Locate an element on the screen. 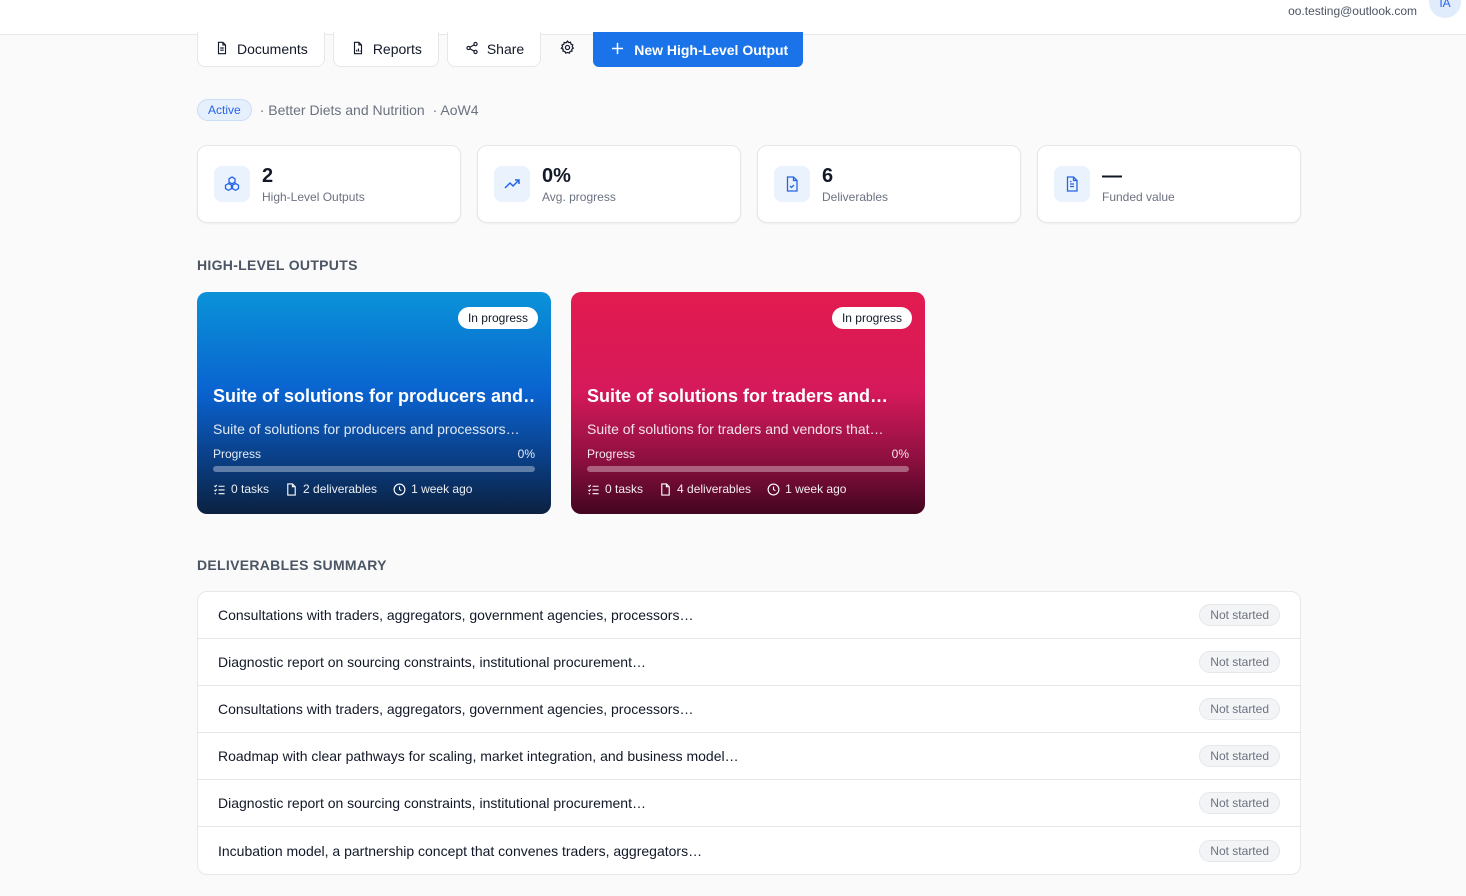  settings-button is located at coordinates (567, 49).